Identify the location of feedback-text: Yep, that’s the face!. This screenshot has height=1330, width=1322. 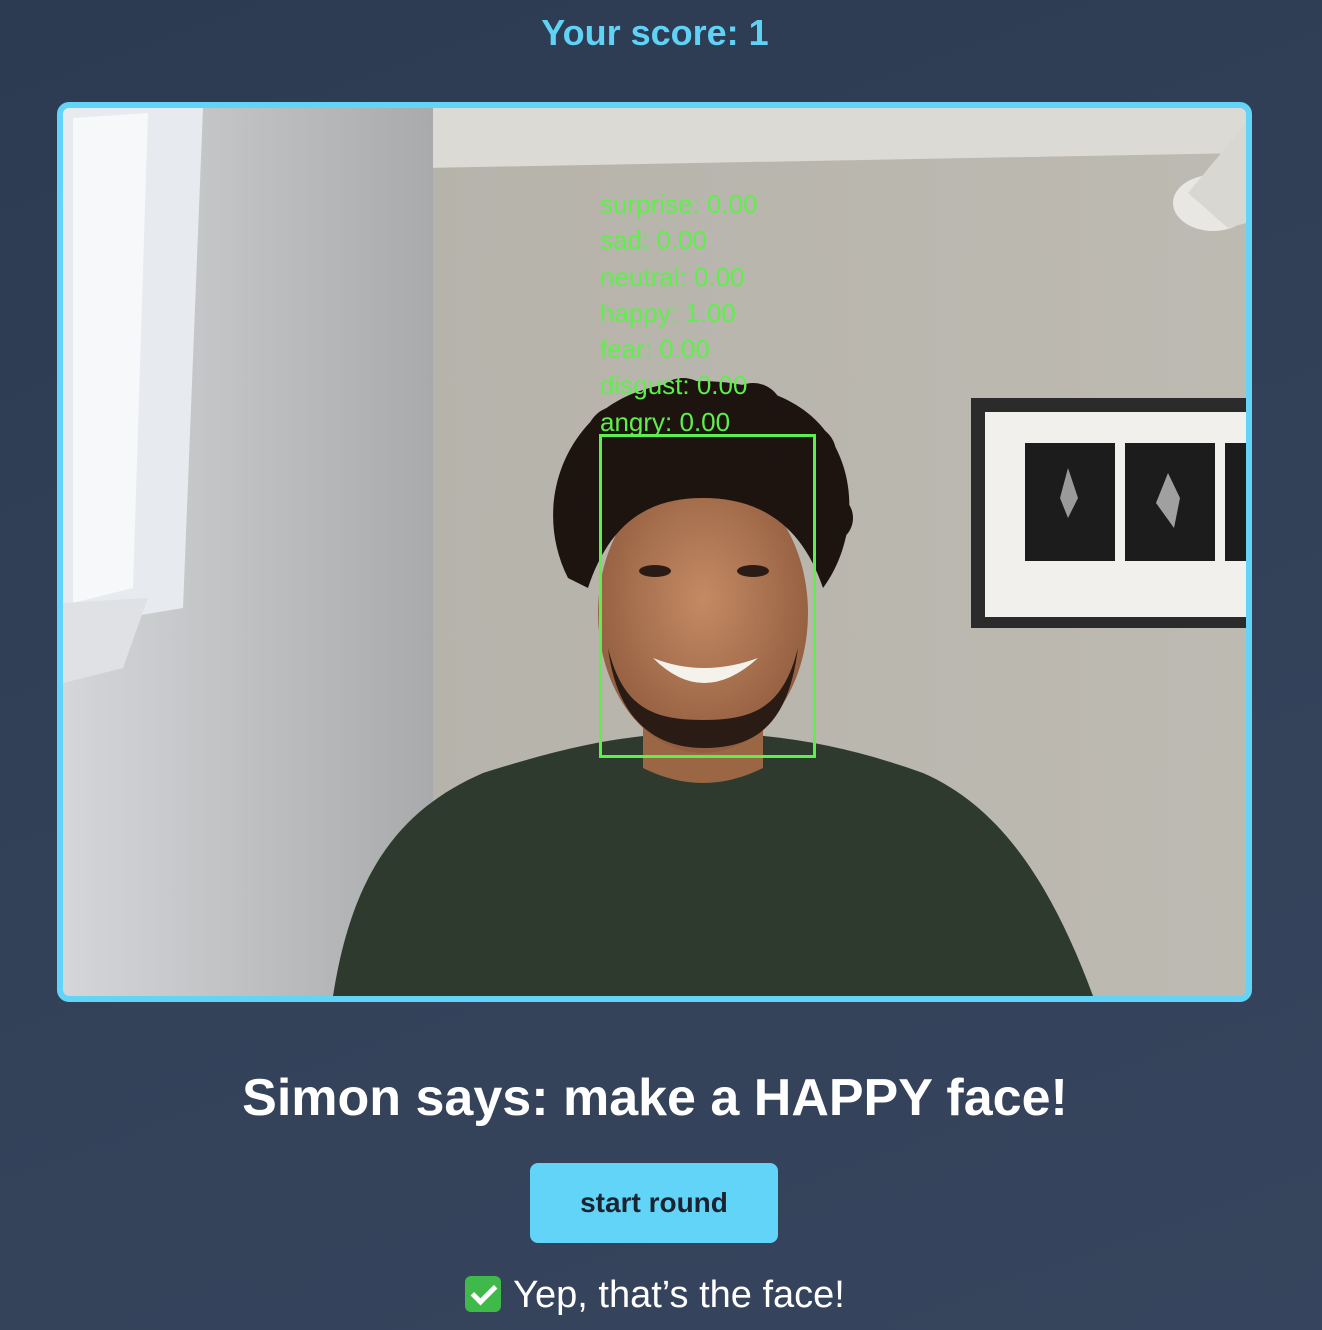
(679, 1295).